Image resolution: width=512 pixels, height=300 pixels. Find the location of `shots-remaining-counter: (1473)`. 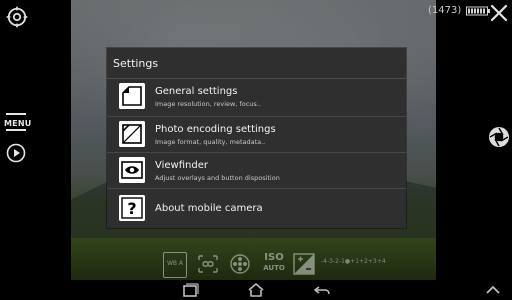

shots-remaining-counter: (1473) is located at coordinates (445, 10).